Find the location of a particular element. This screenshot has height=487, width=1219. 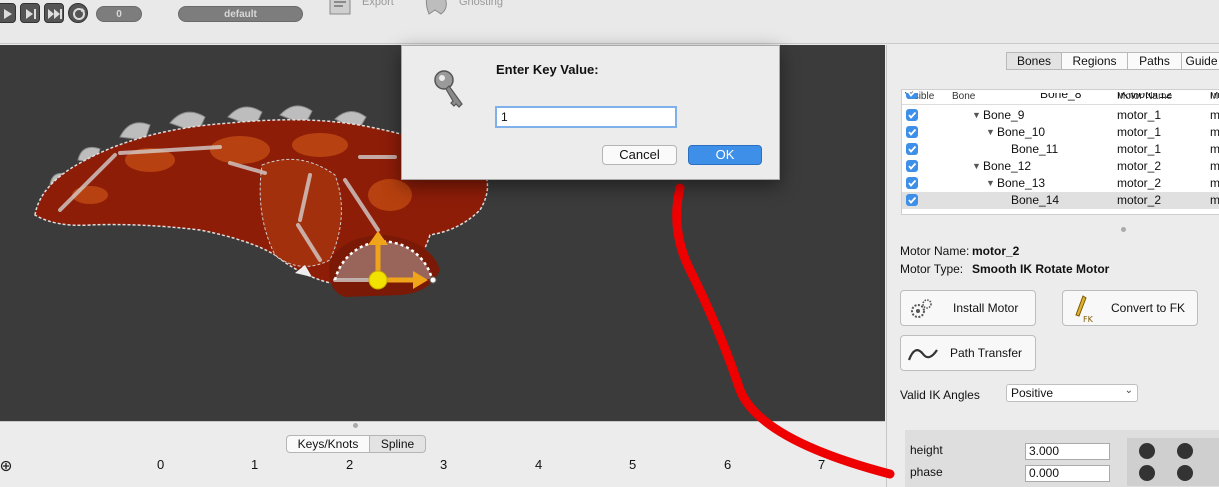

spline-tab: Spline is located at coordinates (397, 444).